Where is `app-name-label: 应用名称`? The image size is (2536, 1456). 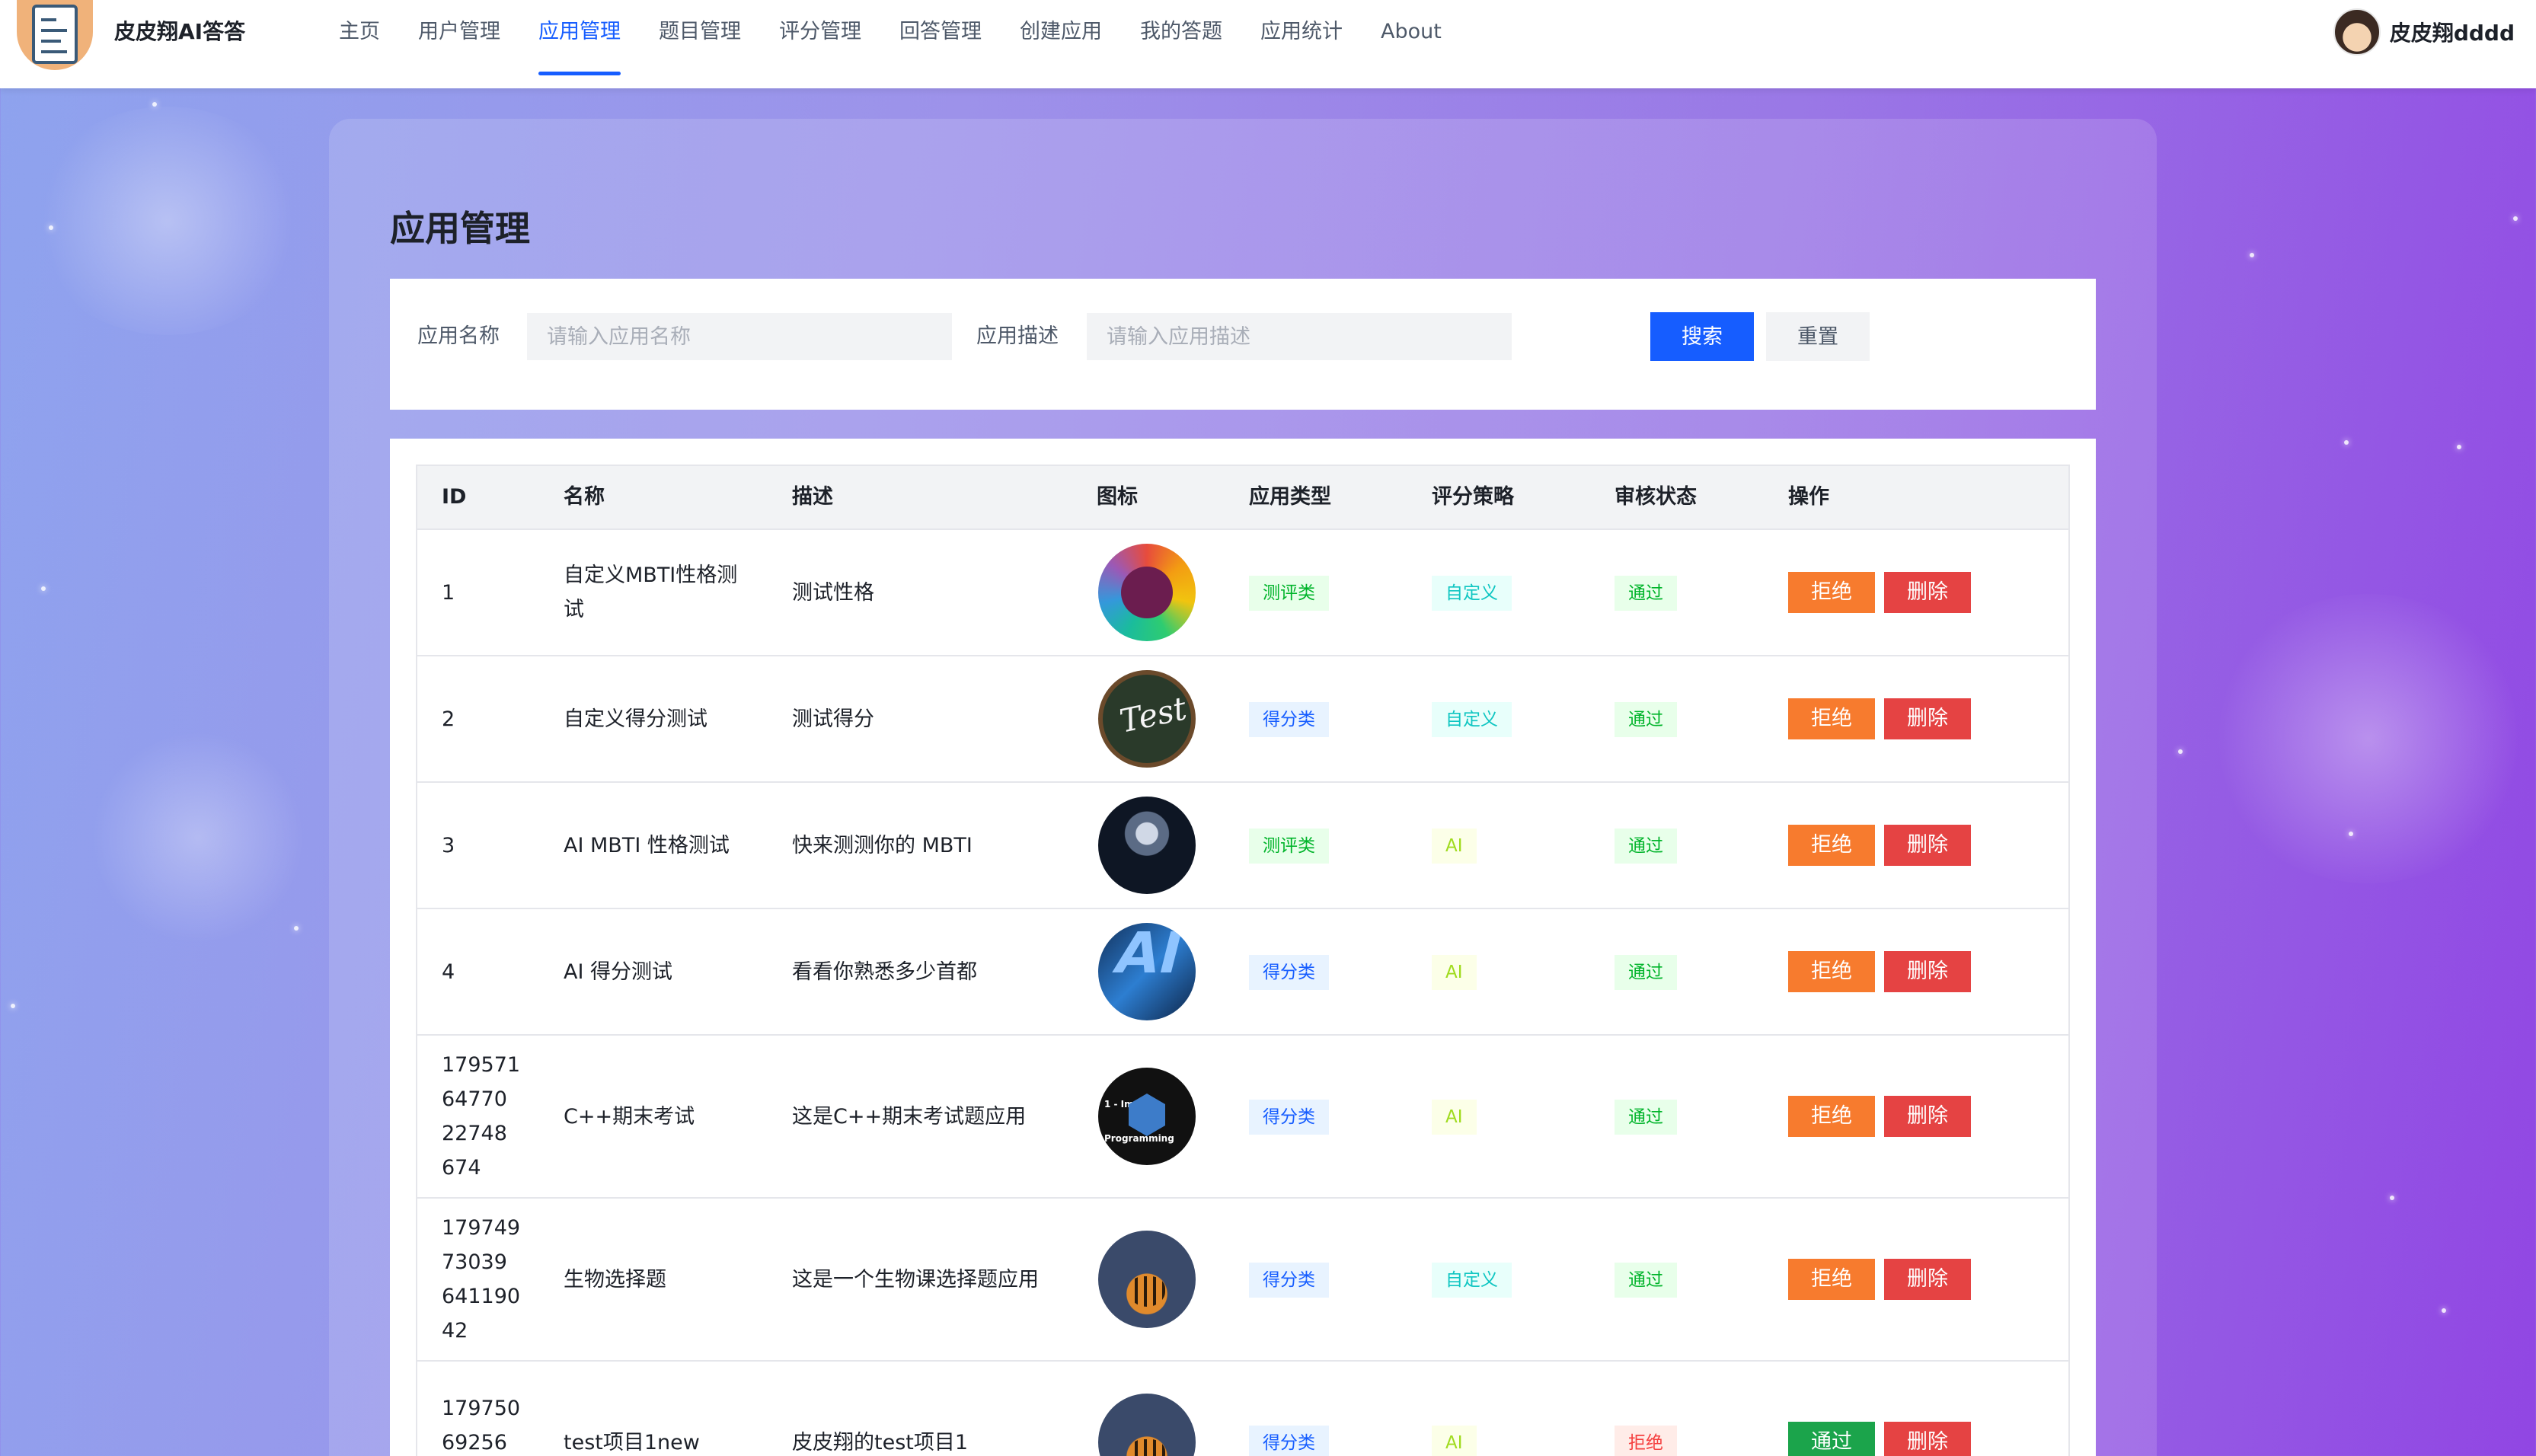 app-name-label: 应用名称 is located at coordinates (458, 336).